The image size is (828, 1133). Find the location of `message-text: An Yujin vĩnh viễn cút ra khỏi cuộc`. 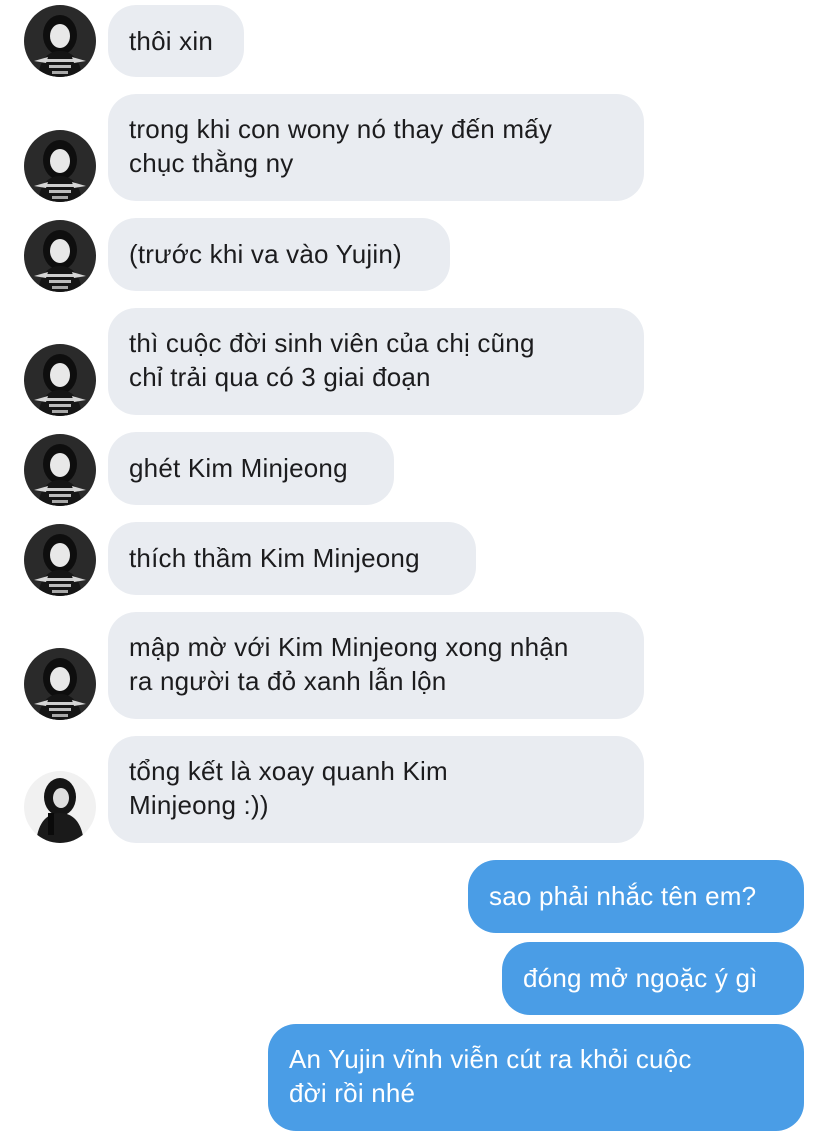

message-text: An Yujin vĩnh viễn cút ra khỏi cuộc is located at coordinates (490, 1059).